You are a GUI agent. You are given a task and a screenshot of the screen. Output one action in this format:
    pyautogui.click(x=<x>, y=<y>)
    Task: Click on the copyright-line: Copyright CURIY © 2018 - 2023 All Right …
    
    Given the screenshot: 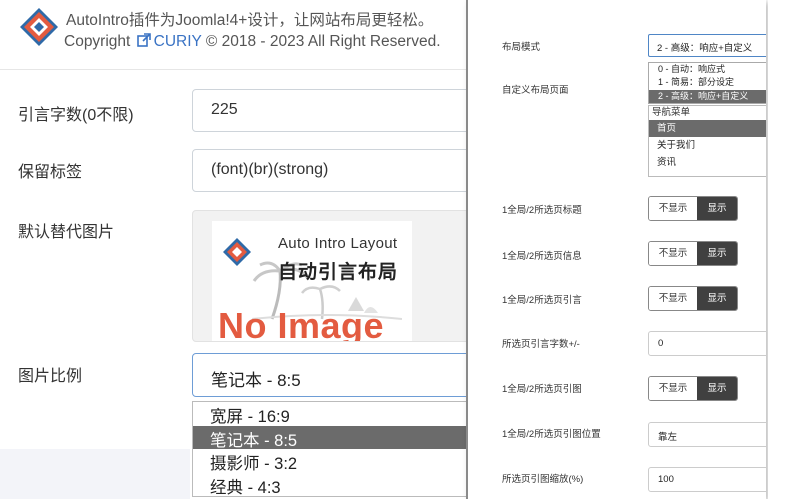 What is the action you would take?
    pyautogui.click(x=252, y=42)
    